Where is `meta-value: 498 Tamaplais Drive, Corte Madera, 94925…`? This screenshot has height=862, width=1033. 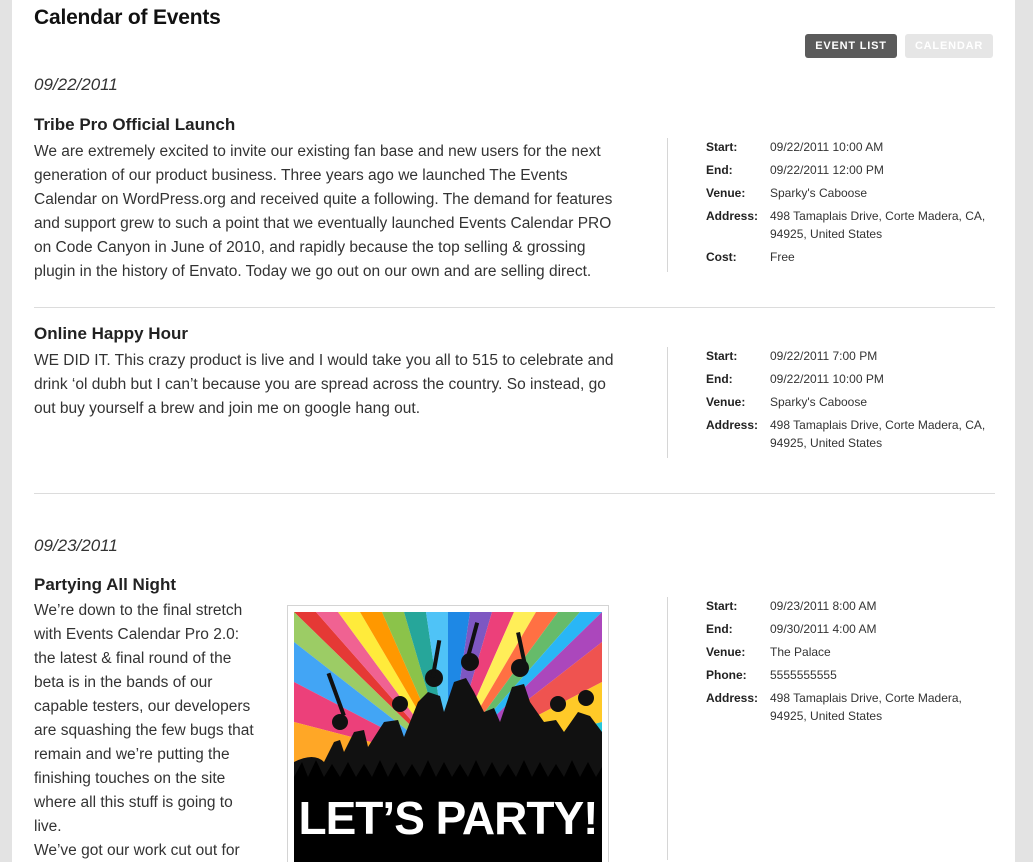 meta-value: 498 Tamaplais Drive, Corte Madera, 94925… is located at coordinates (888, 707).